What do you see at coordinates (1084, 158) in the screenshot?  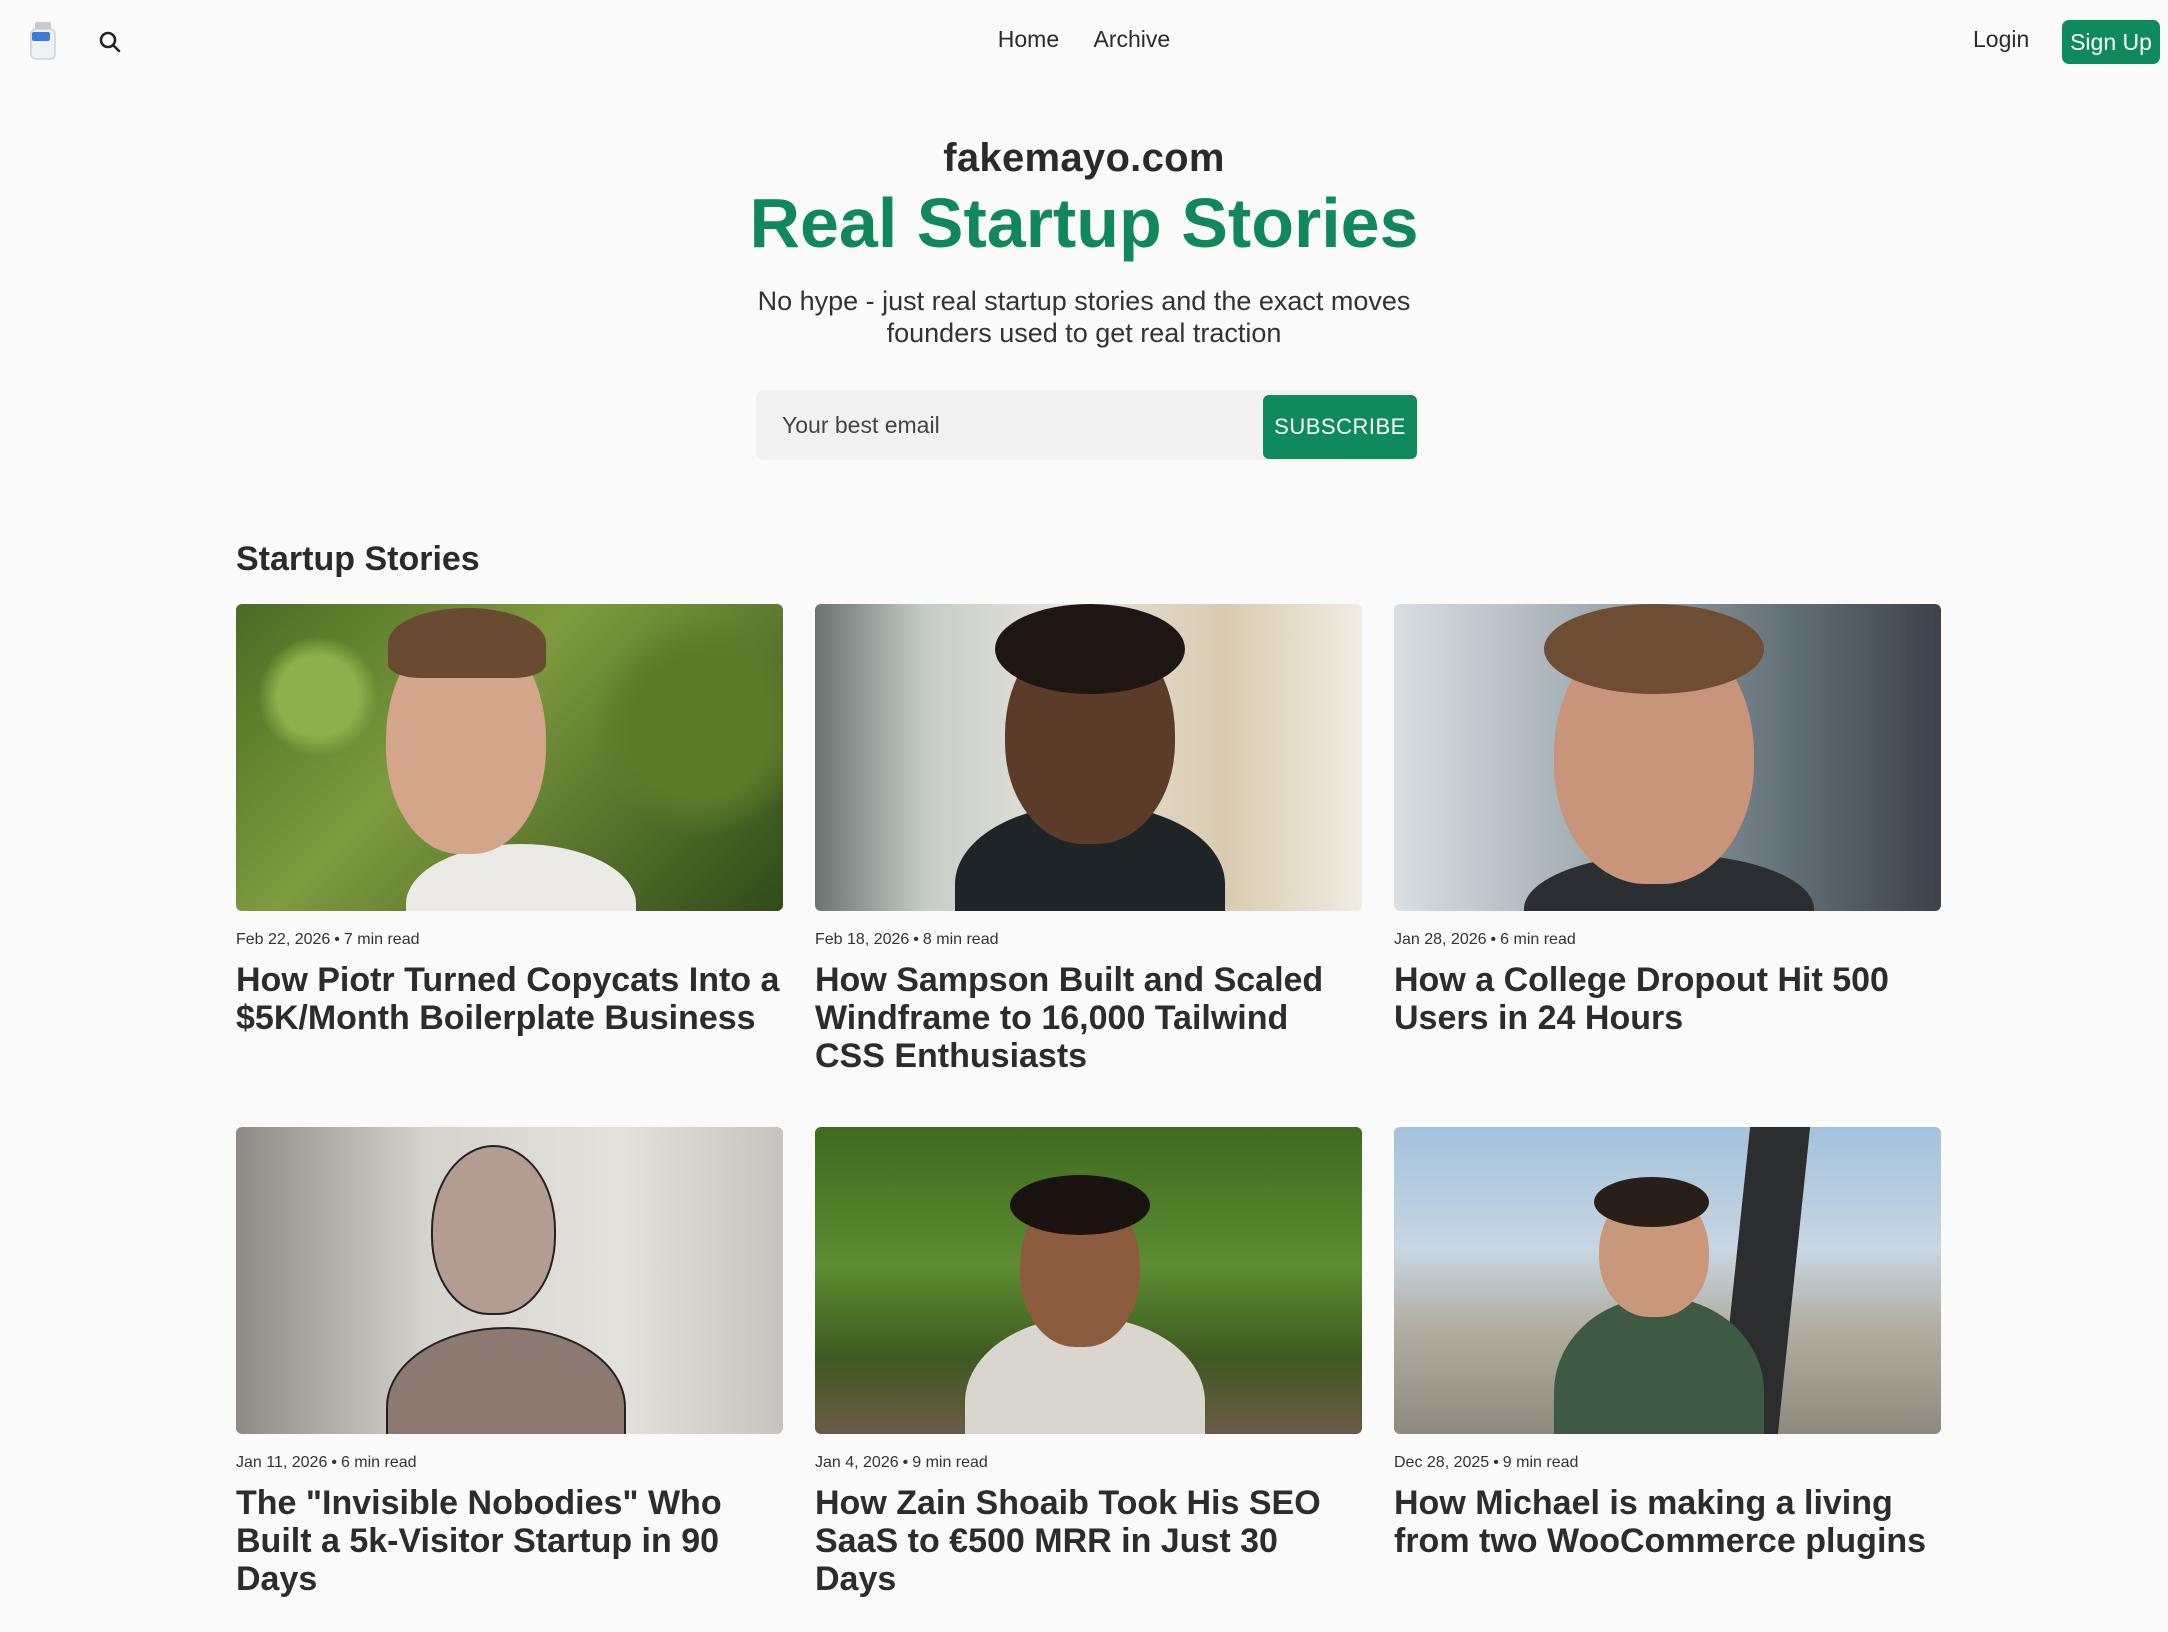 I see `site-name: fakemayo.com` at bounding box center [1084, 158].